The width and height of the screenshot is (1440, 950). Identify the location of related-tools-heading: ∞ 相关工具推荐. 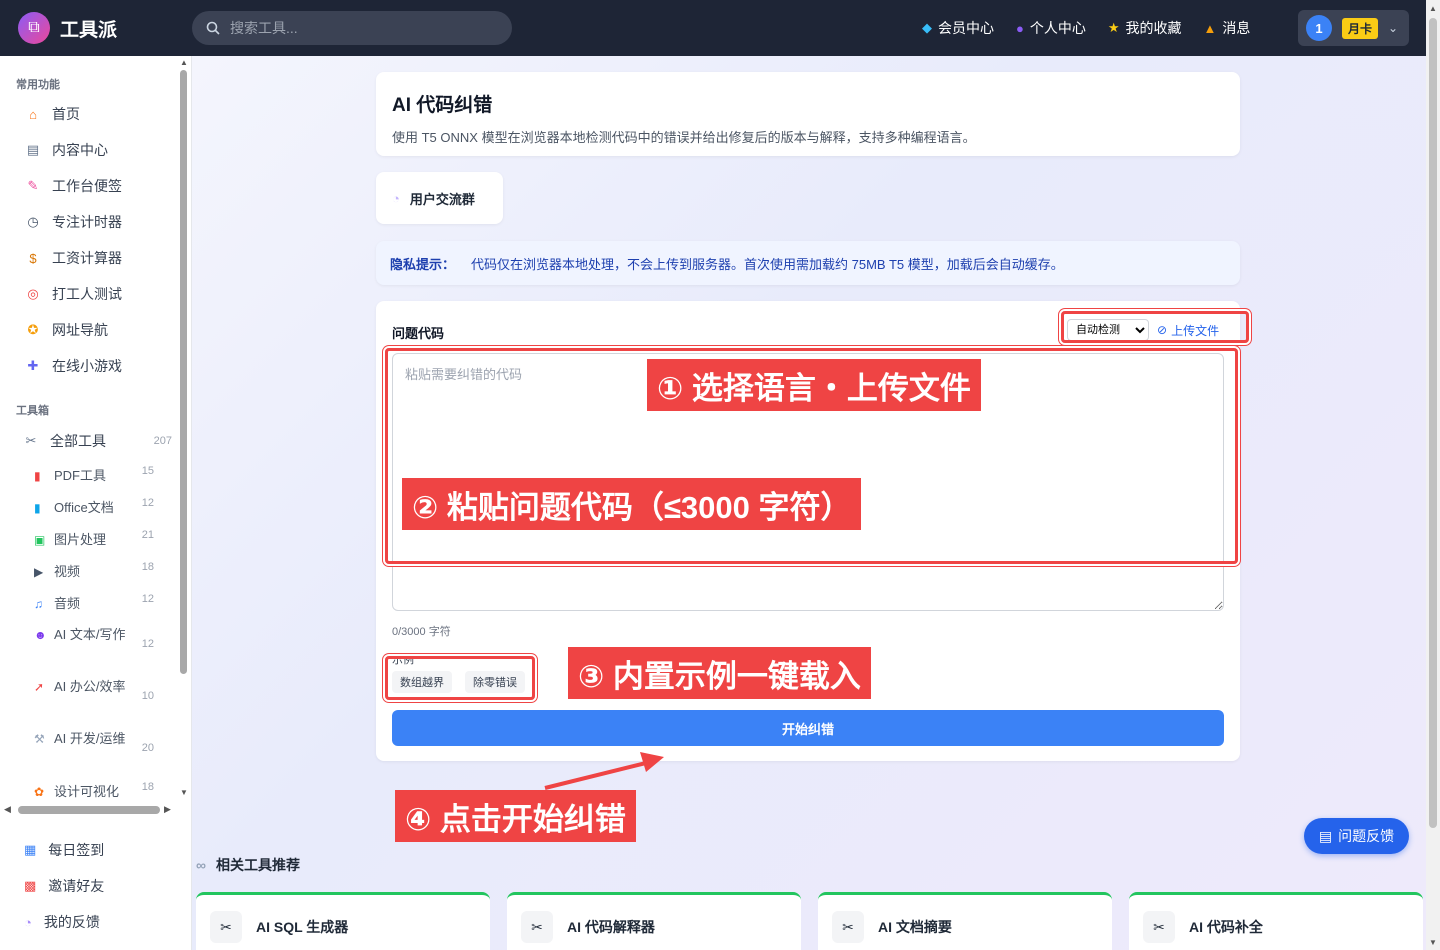
(248, 865).